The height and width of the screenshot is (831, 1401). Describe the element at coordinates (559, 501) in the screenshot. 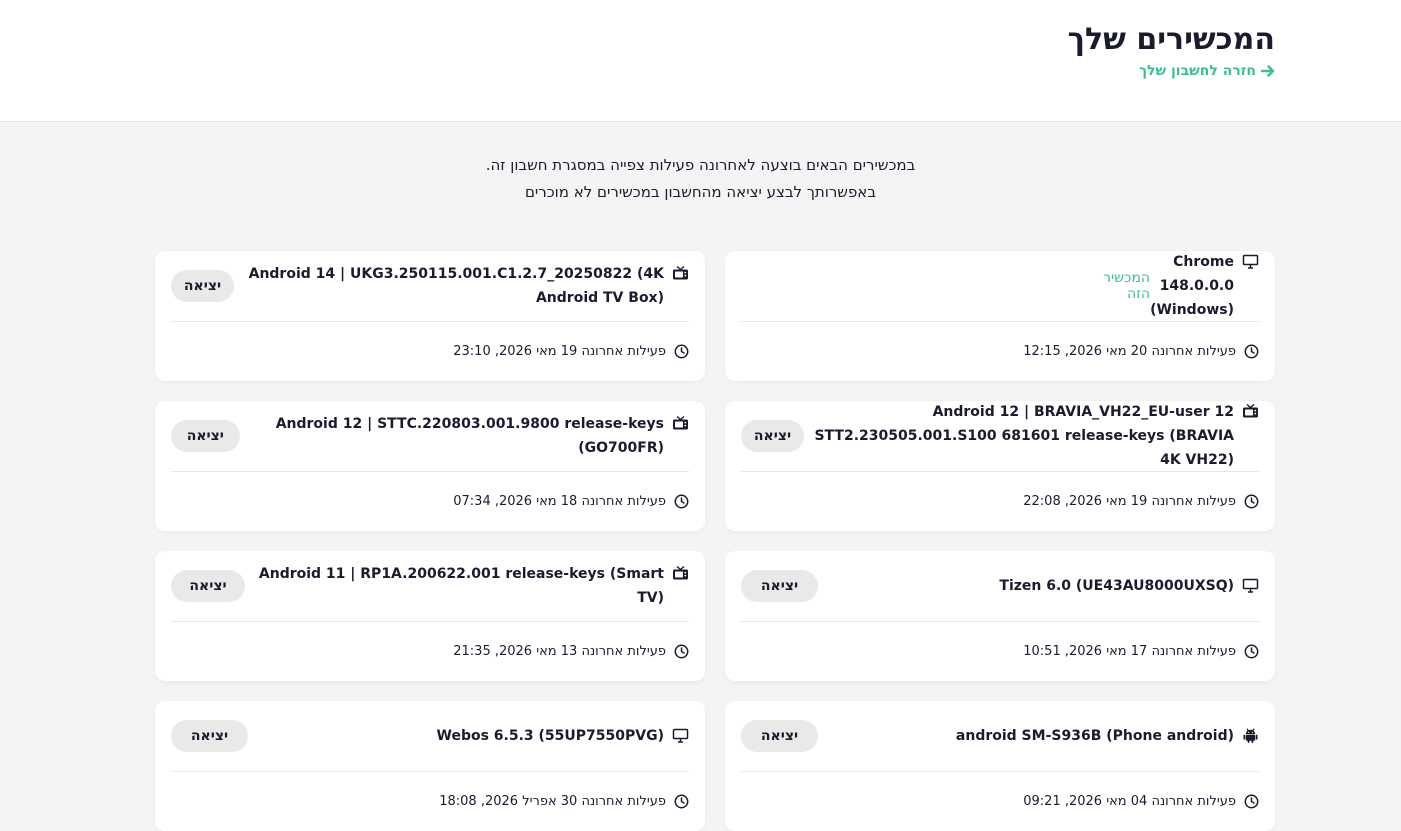

I see `last-activity-text: פעילות אחרונה 18 מאי 2026, 07:34` at that location.